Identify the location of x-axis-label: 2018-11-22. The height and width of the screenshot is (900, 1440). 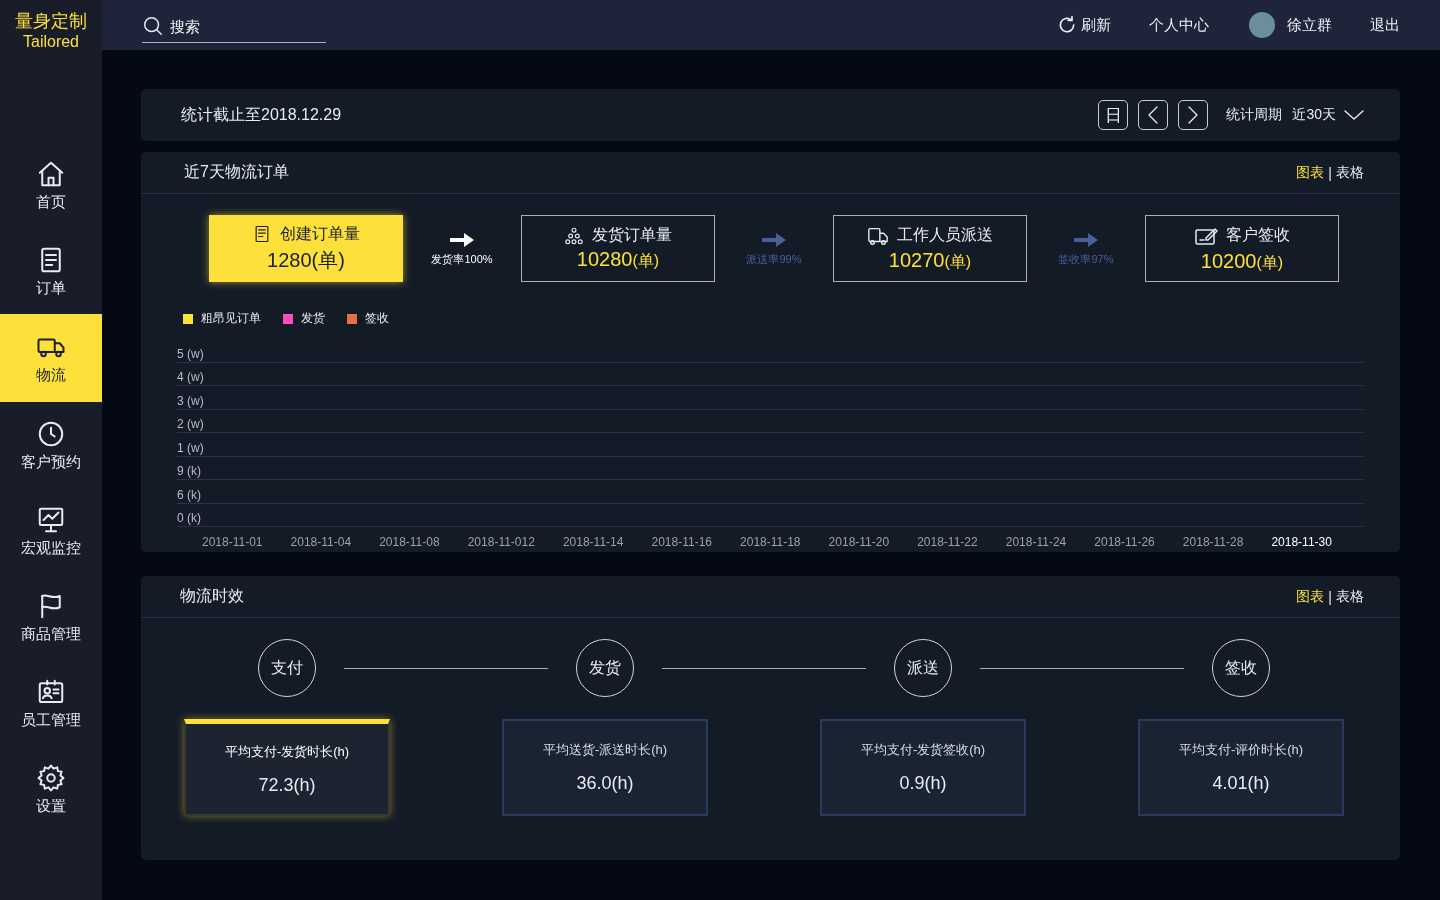
(947, 543).